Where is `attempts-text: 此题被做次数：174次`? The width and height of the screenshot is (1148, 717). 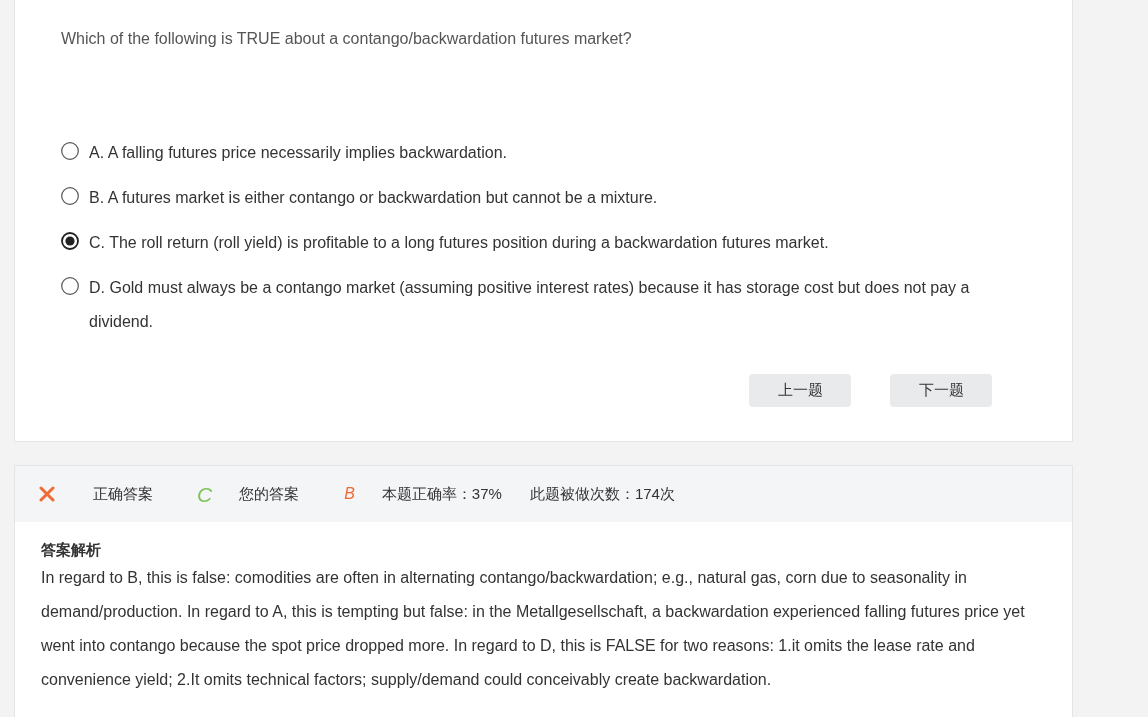
attempts-text: 此题被做次数：174次 is located at coordinates (602, 493).